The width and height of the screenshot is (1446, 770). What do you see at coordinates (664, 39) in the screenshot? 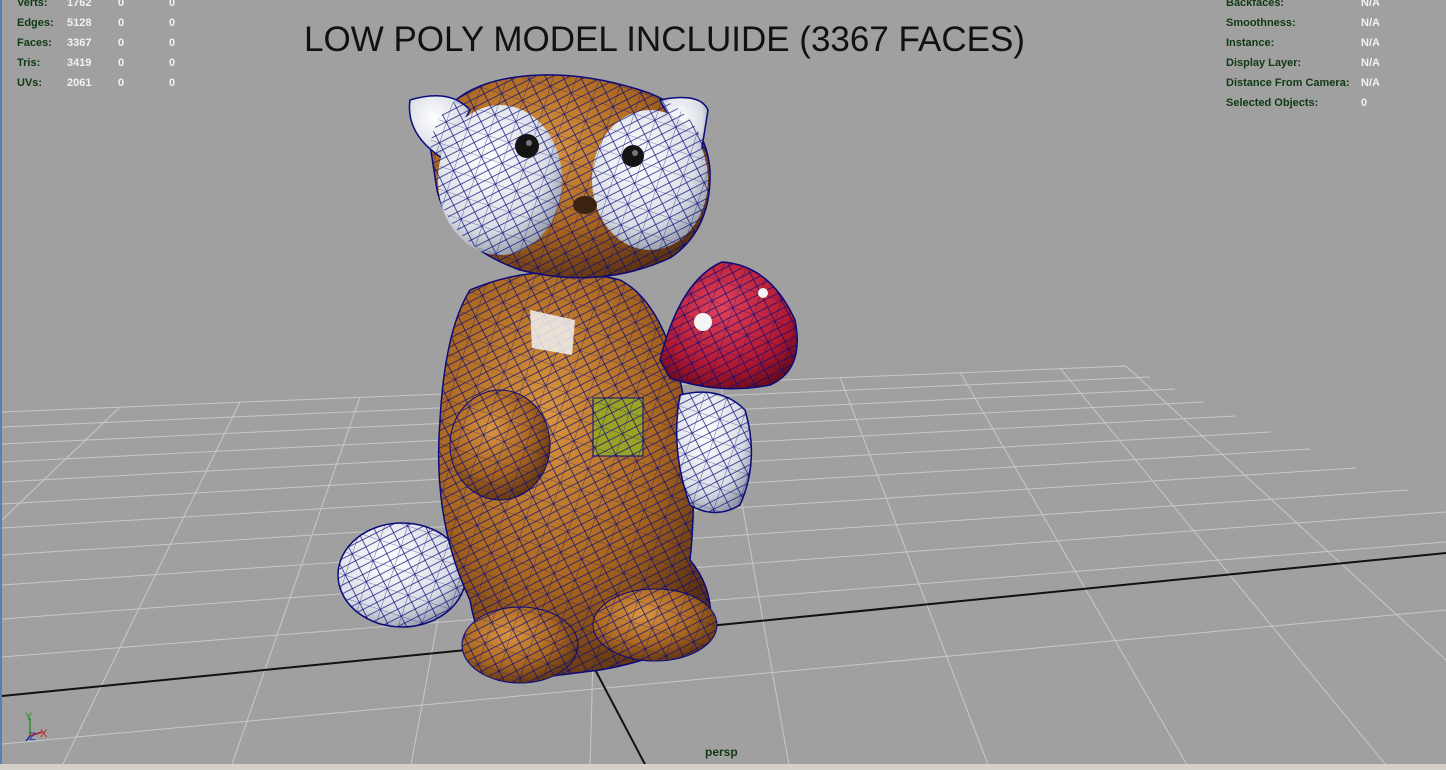
I see `viewport-heading: LOW POLY MODEL INCLUIDE (3367 FACES)` at bounding box center [664, 39].